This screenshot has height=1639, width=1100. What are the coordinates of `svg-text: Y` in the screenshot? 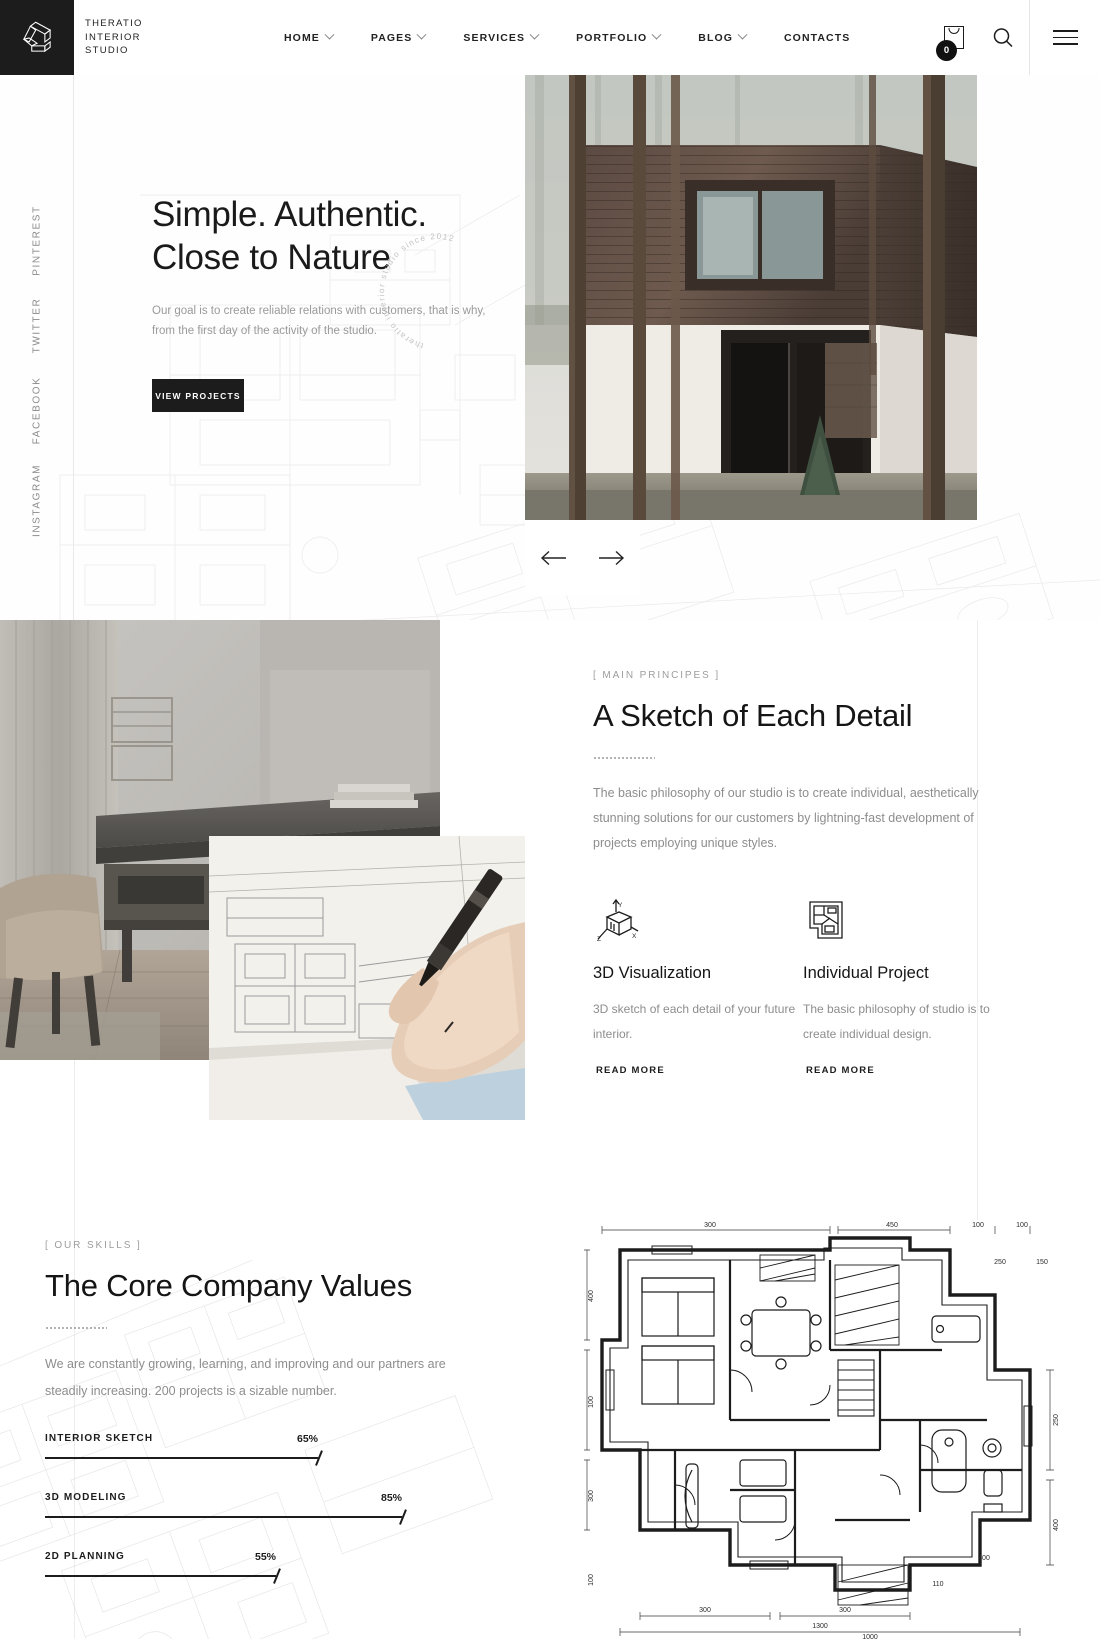 It's located at (620, 905).